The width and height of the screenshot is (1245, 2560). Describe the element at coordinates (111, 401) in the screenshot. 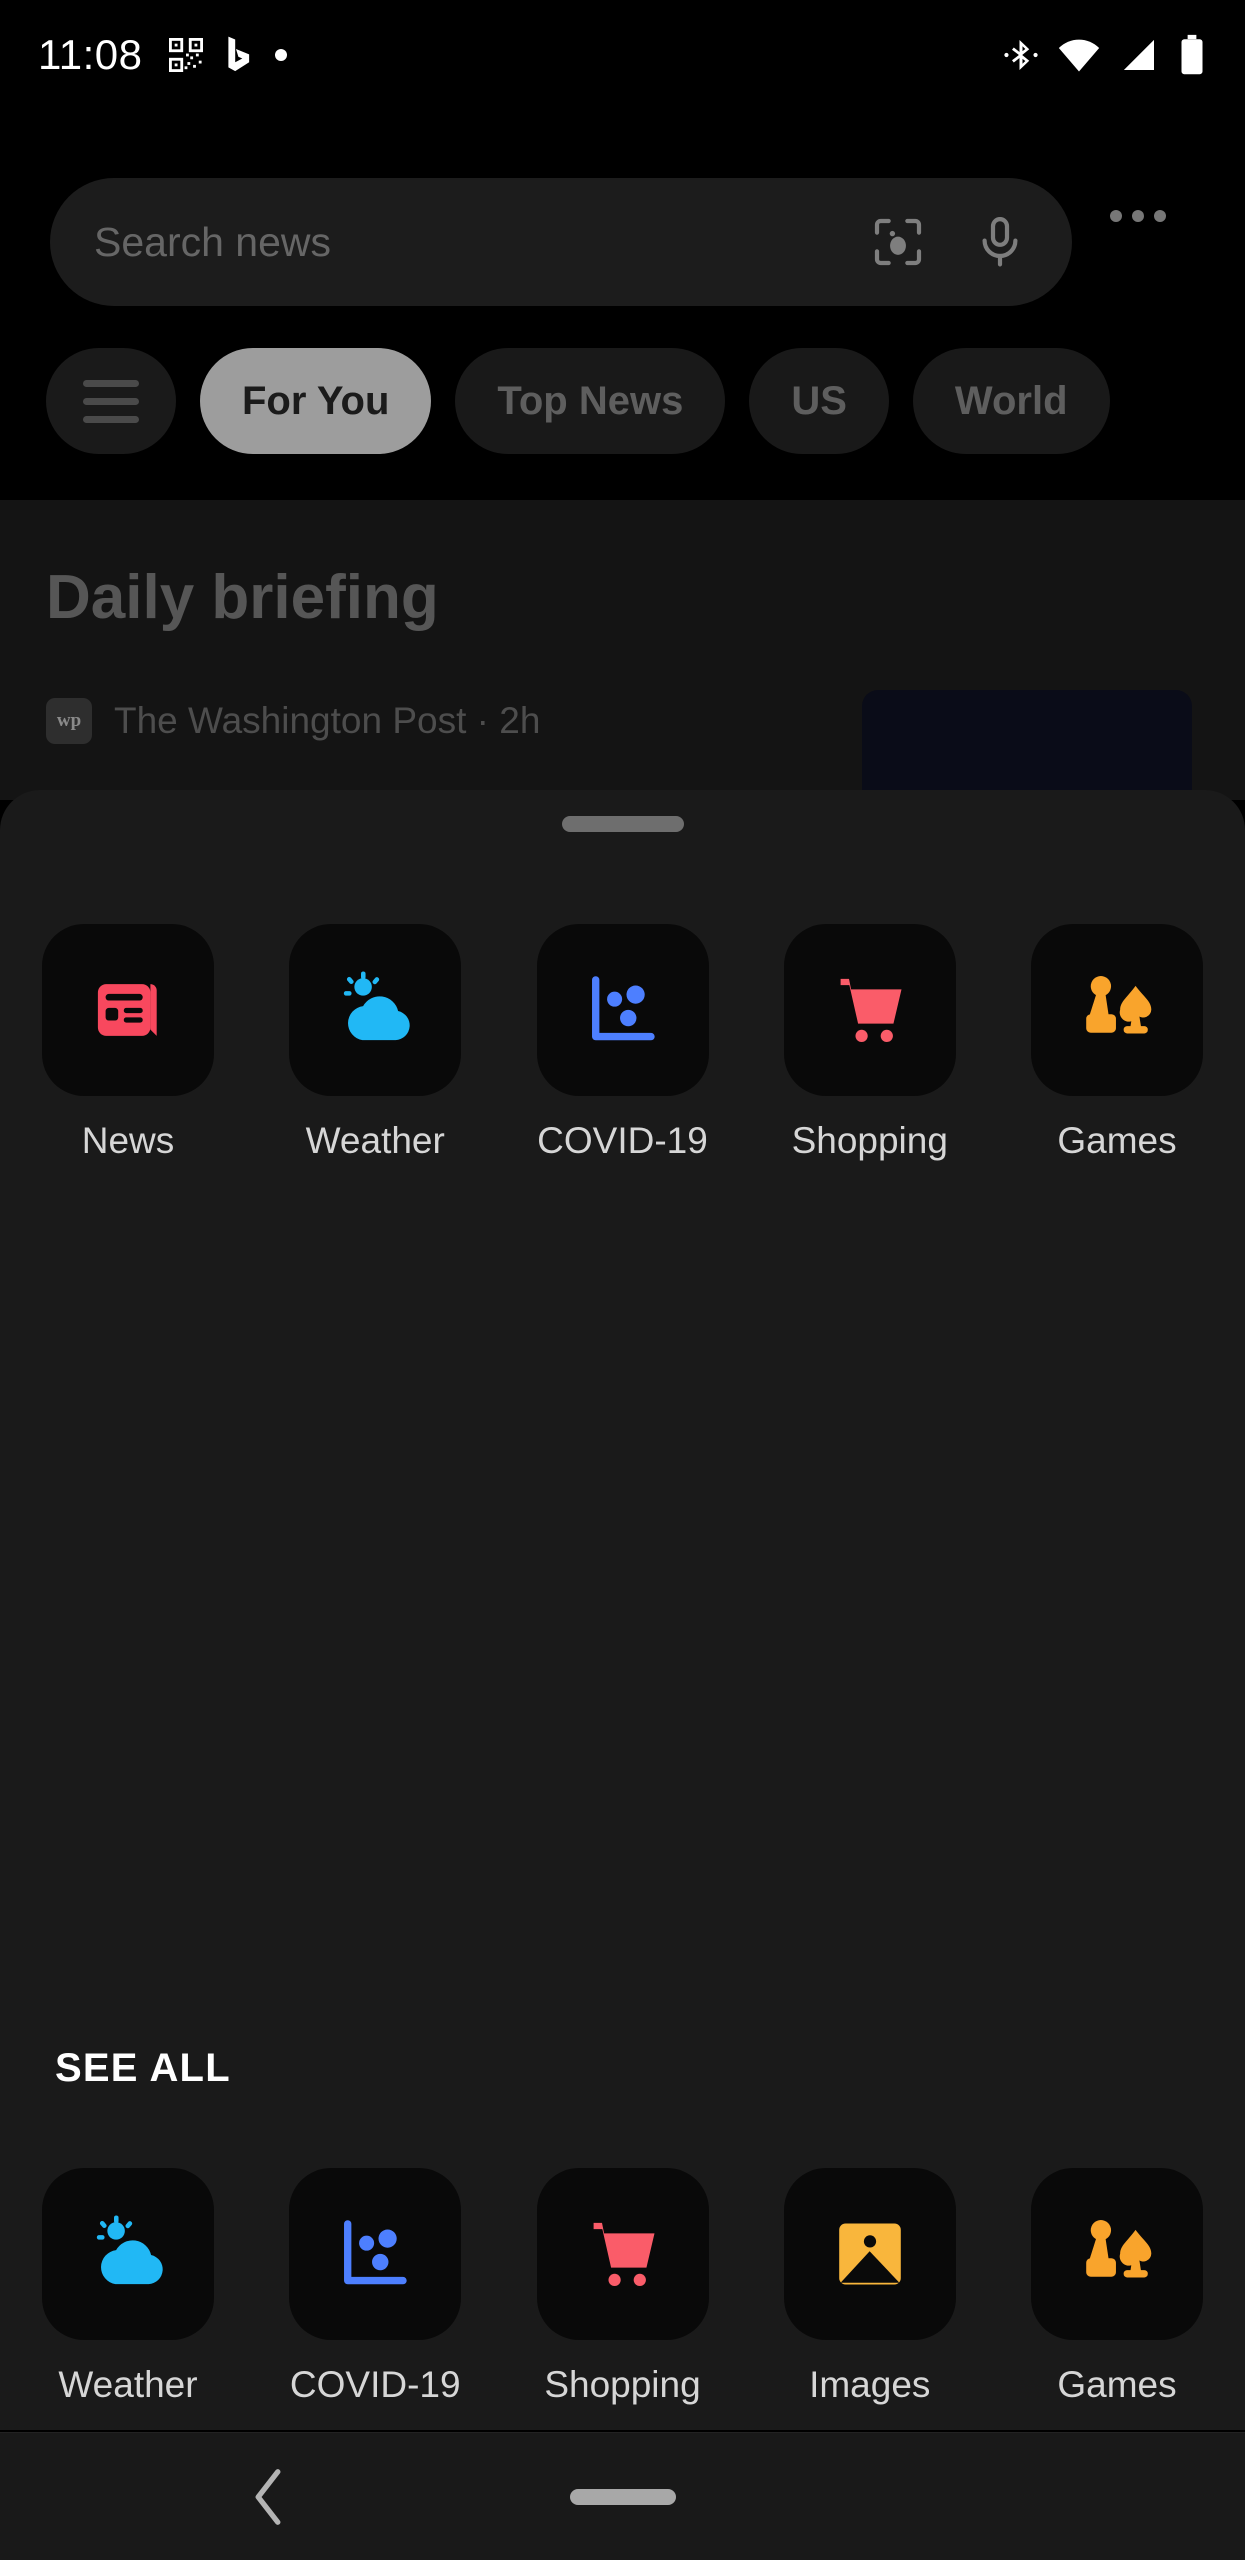

I see `hamburger-menu-icon` at that location.